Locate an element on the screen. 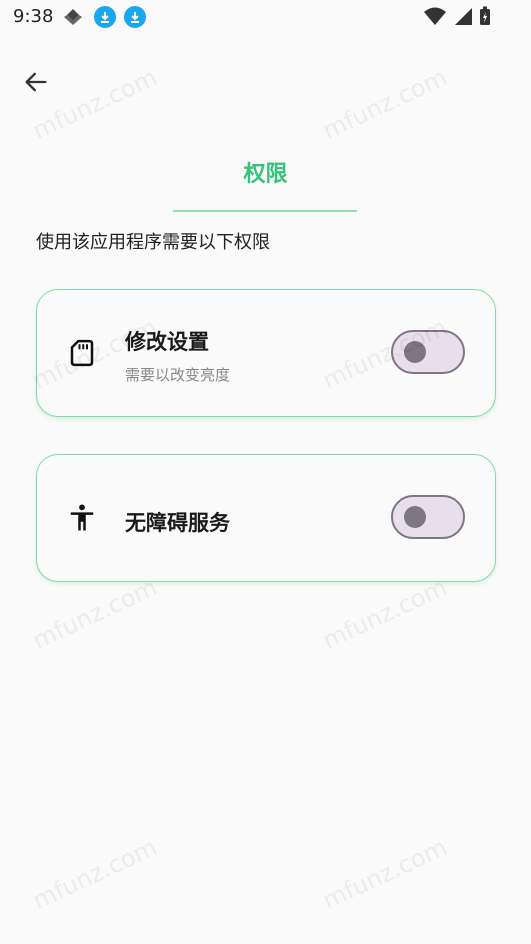 This screenshot has height=944, width=531. accessibility-icon is located at coordinates (82, 517).